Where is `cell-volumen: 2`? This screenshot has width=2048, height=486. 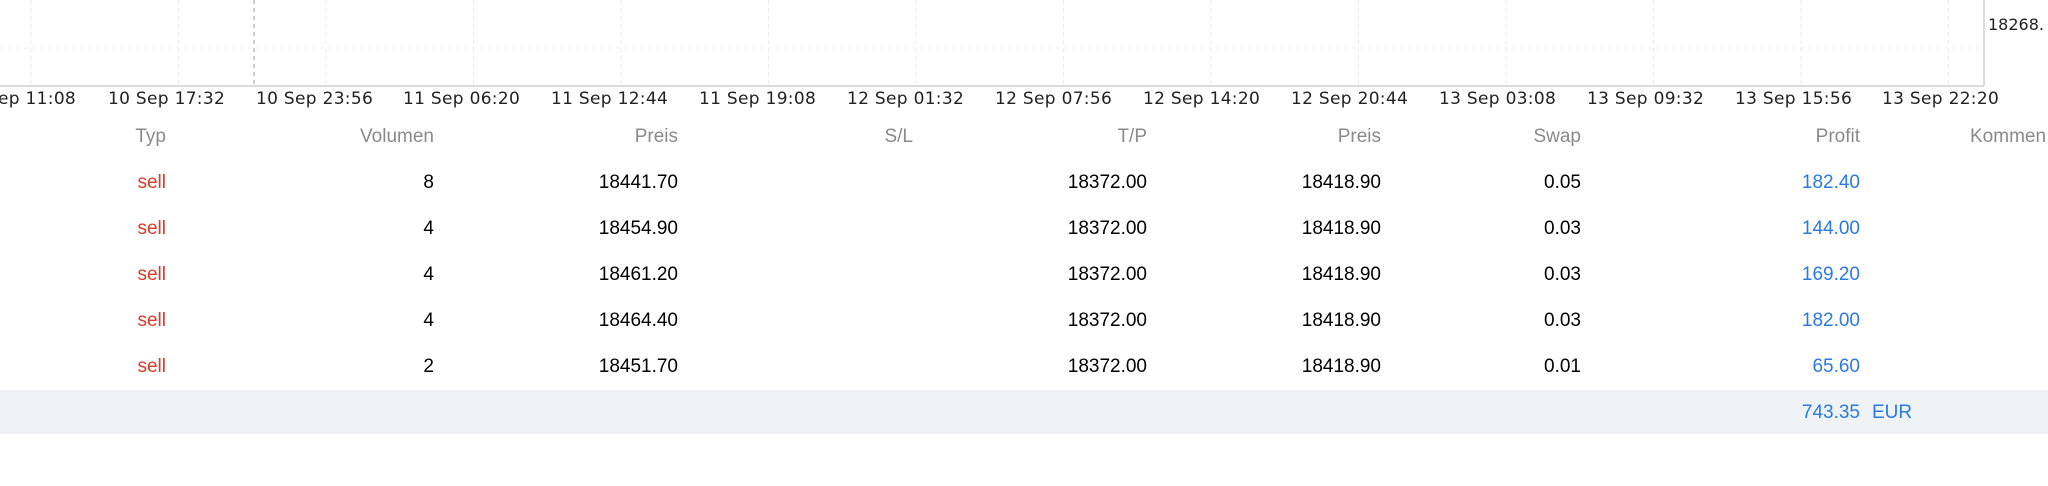
cell-volumen: 2 is located at coordinates (428, 366).